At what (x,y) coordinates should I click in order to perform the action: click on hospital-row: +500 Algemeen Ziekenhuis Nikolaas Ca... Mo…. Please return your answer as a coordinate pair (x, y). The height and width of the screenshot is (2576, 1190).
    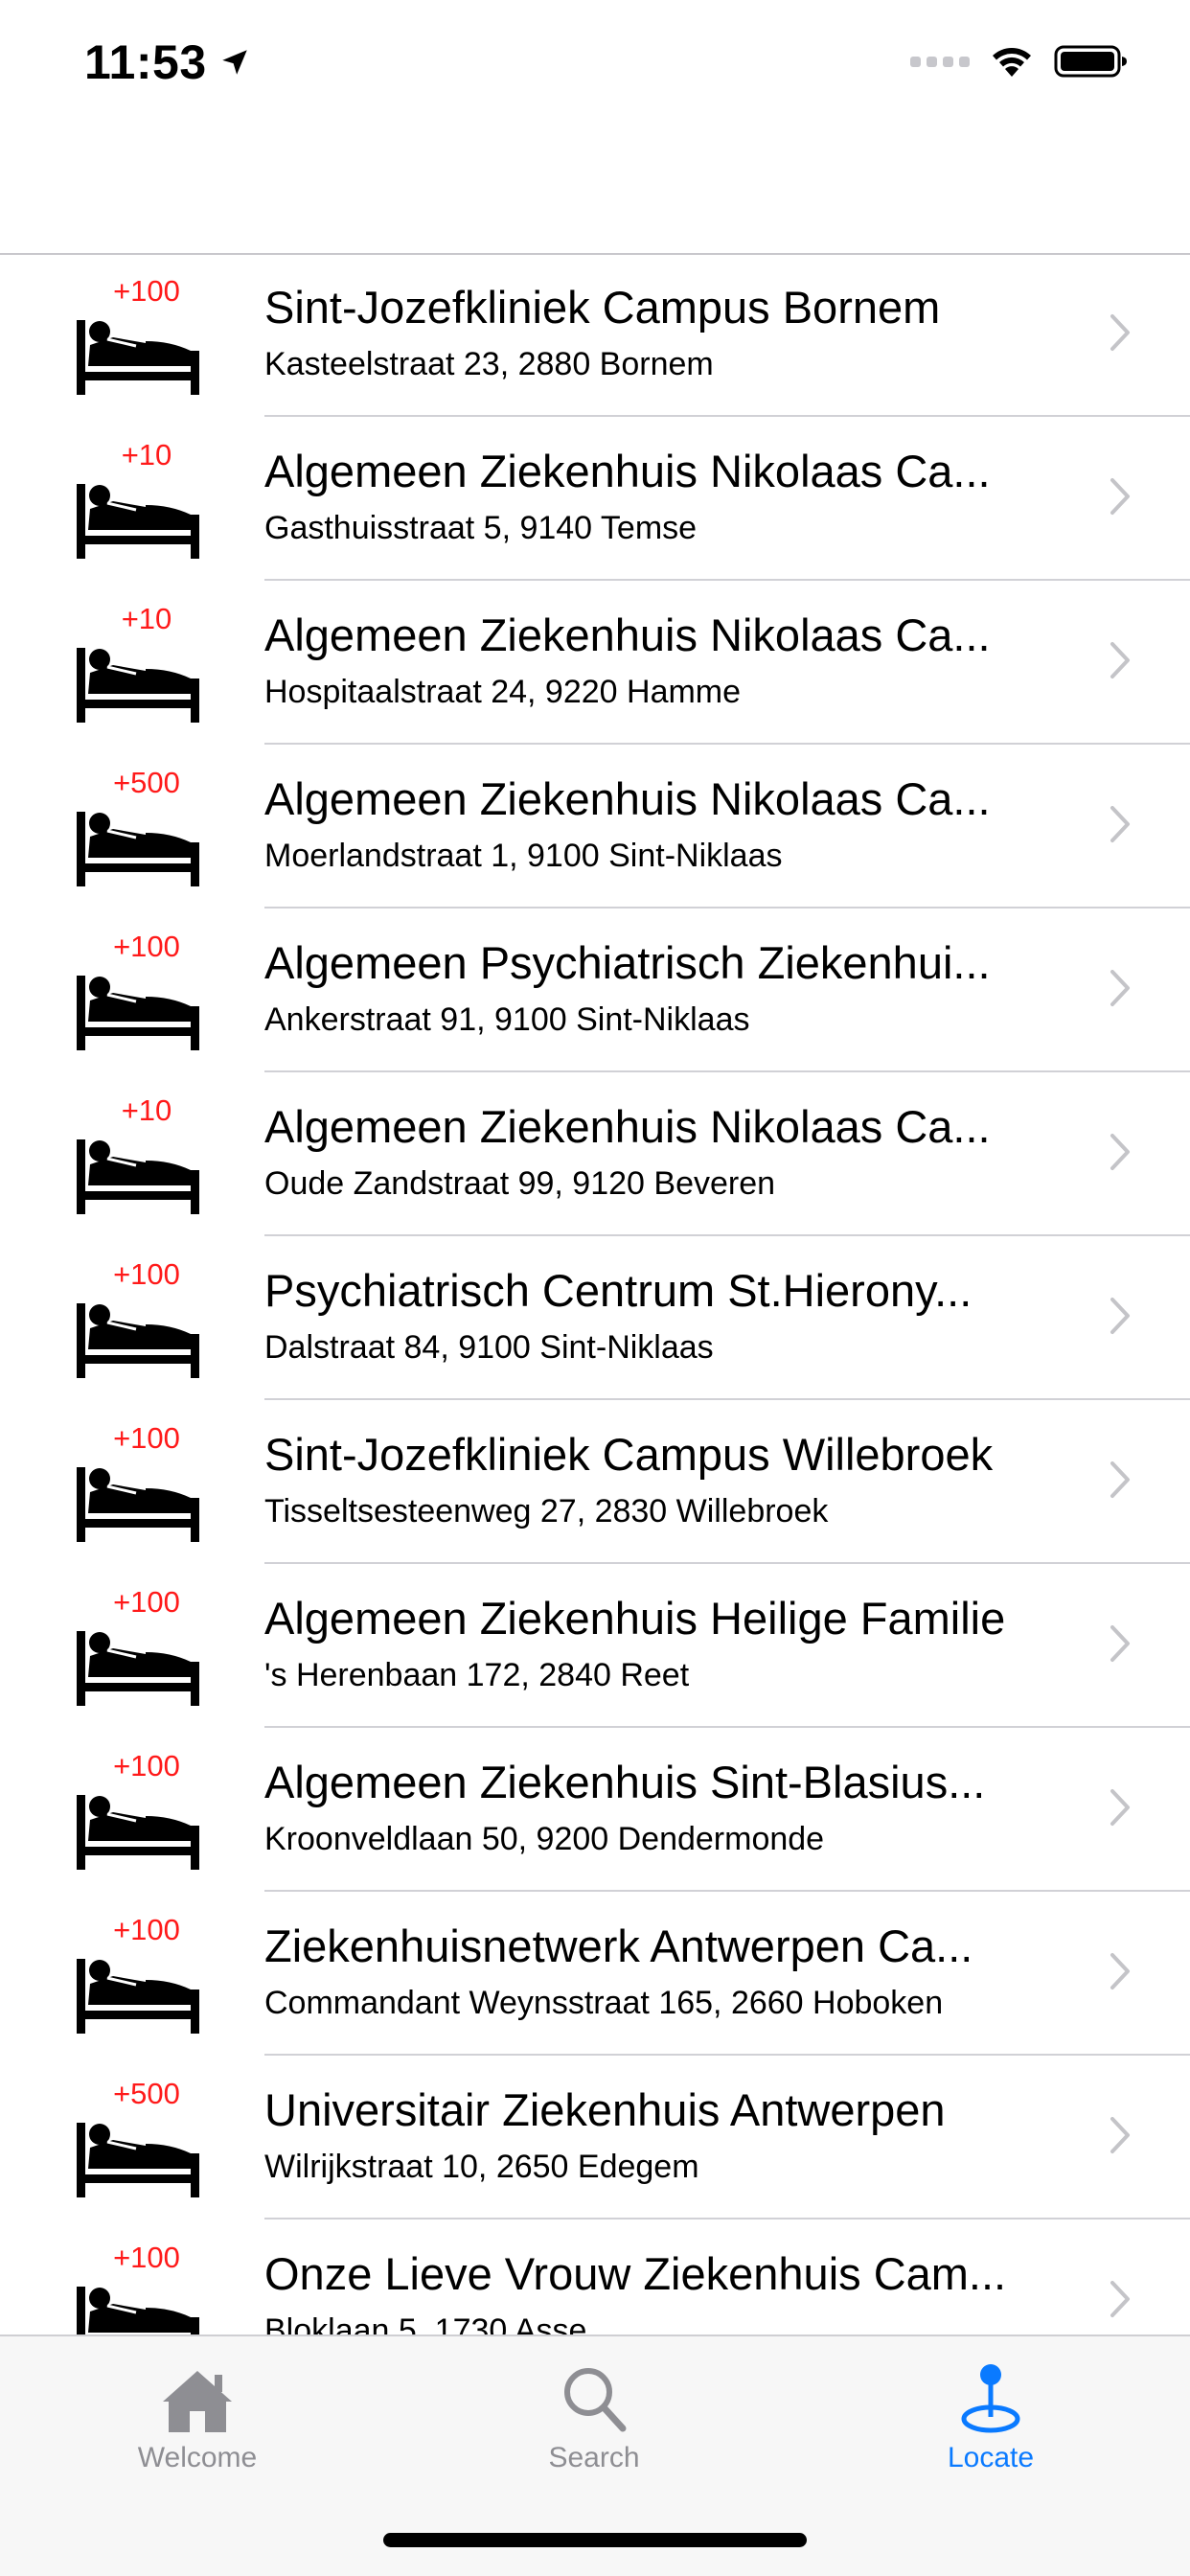
    Looking at the image, I should click on (595, 826).